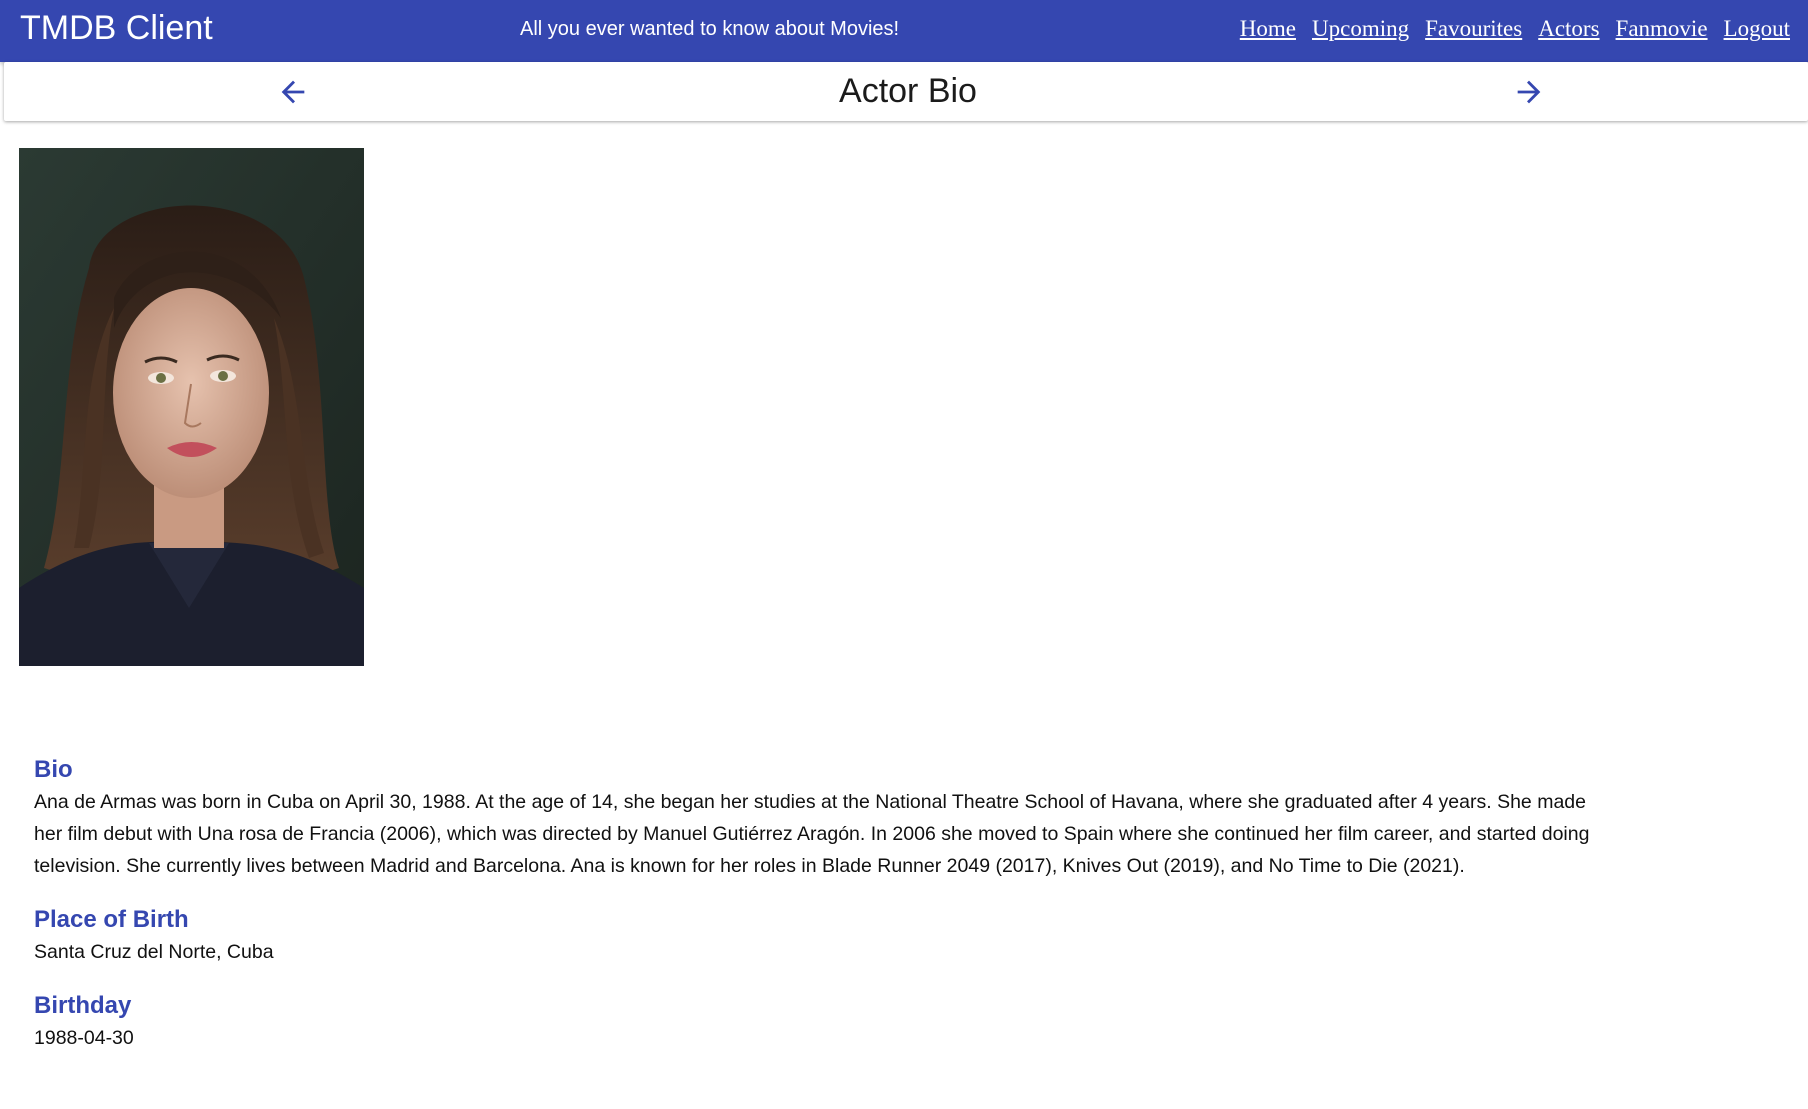 The image size is (1808, 1109). I want to click on bio-heading: Bio, so click(53, 769).